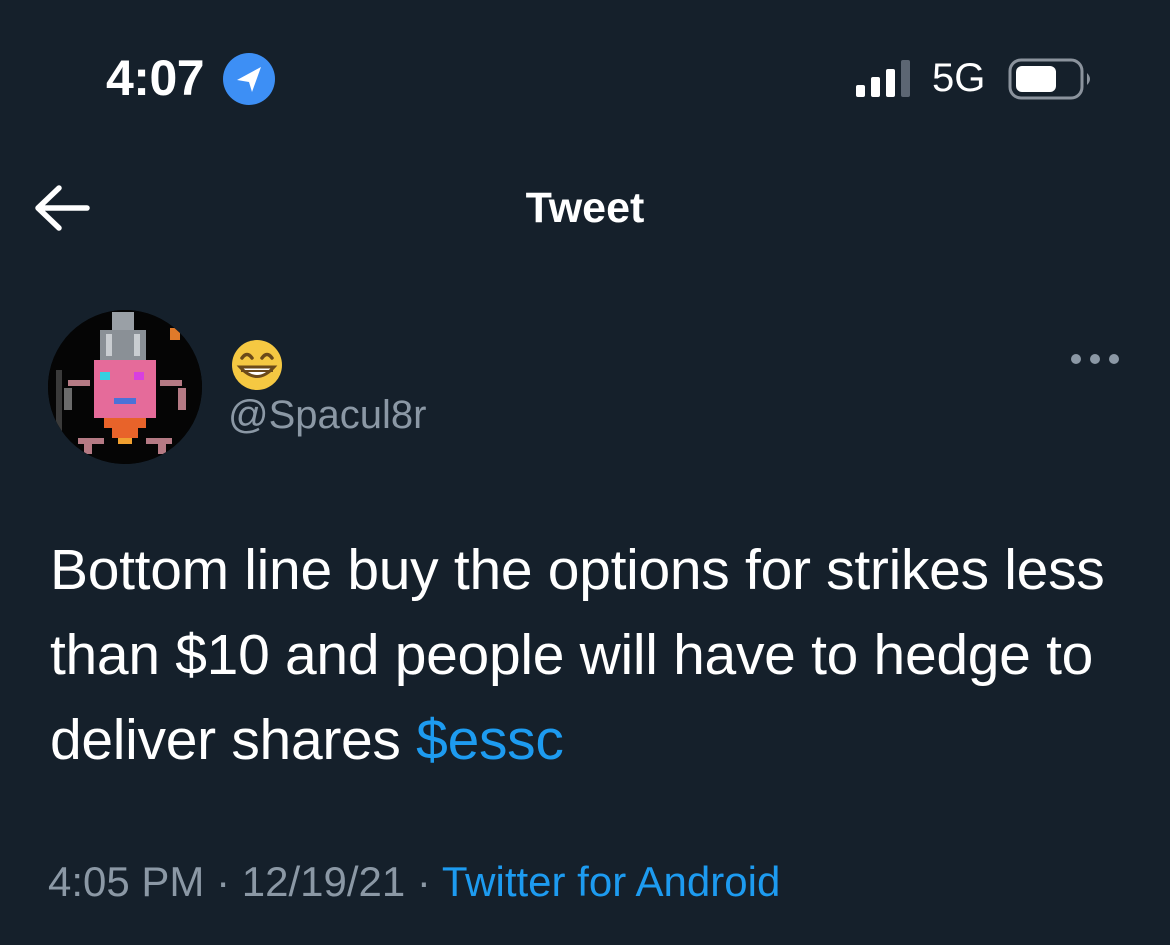 This screenshot has height=945, width=1170. I want to click on page-title: Tweet, so click(585, 208).